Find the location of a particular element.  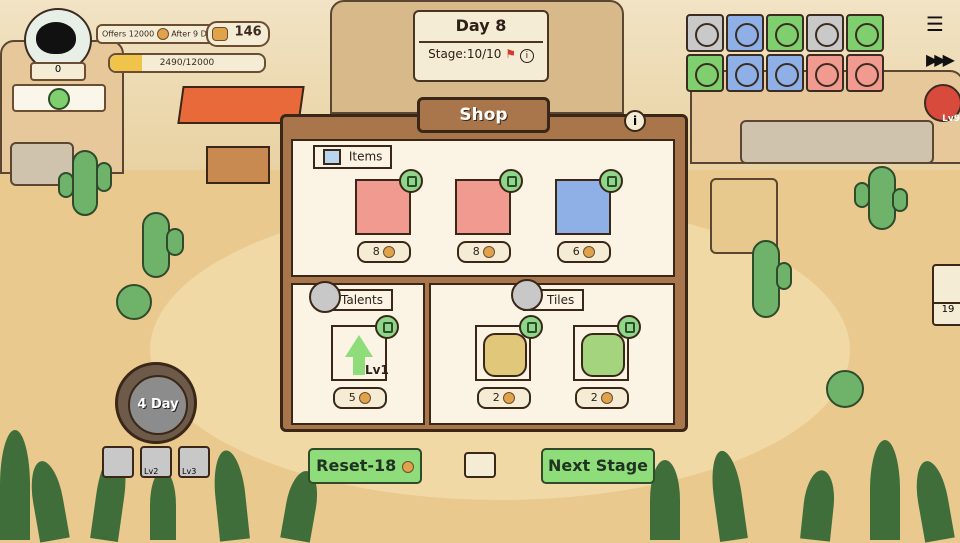

xp-bar-fill is located at coordinates (126, 63).